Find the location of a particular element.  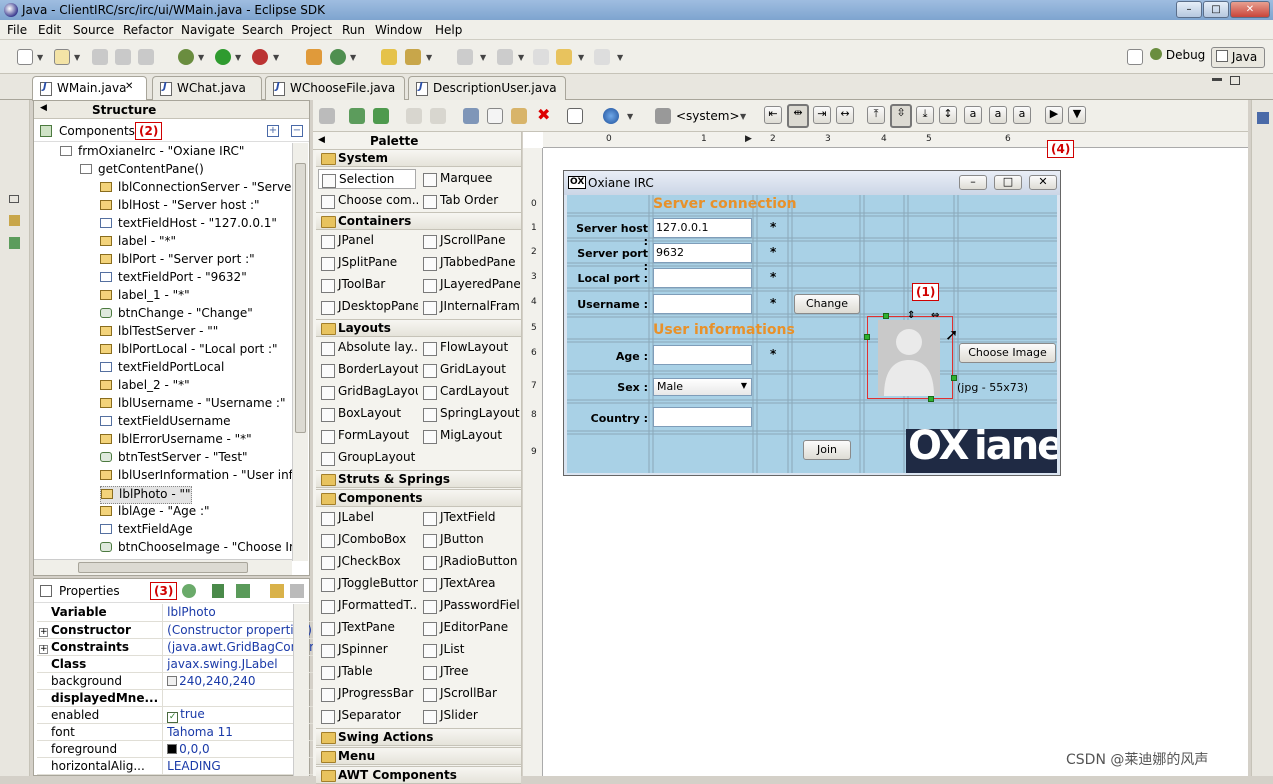

tree-vertical-scrollbar is located at coordinates (300, 352).